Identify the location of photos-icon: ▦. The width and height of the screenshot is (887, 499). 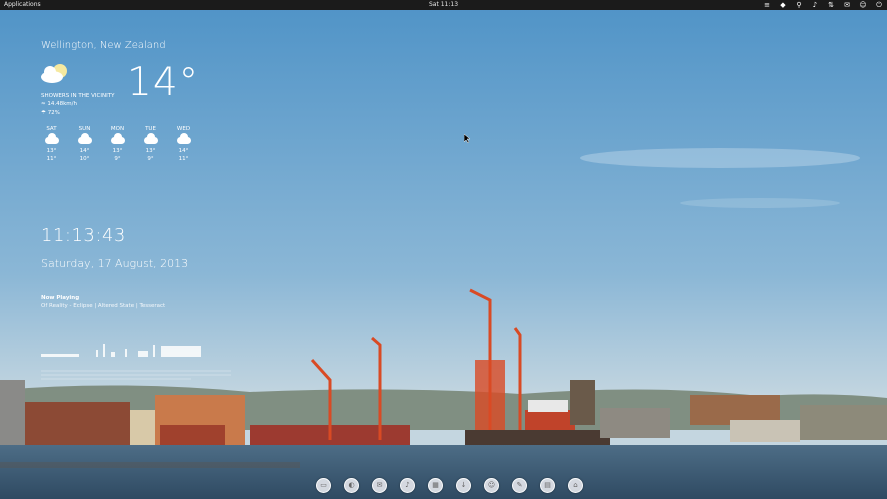
(435, 485).